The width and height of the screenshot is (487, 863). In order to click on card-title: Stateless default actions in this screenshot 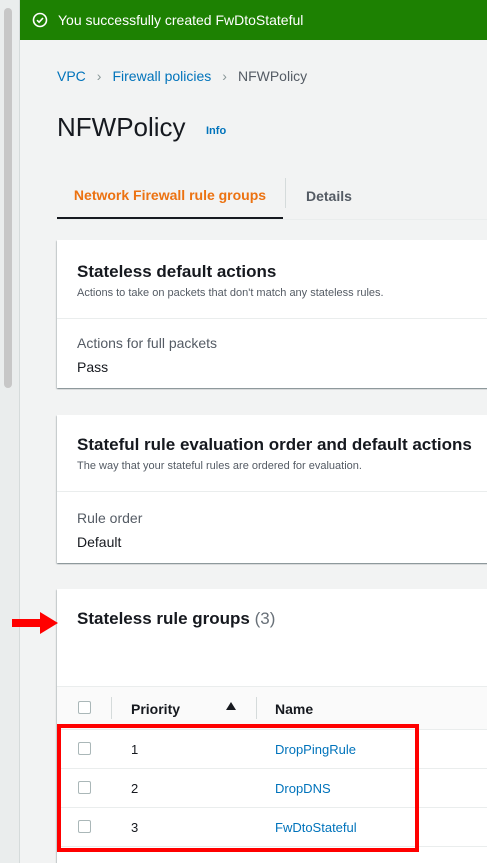, I will do `click(177, 271)`.